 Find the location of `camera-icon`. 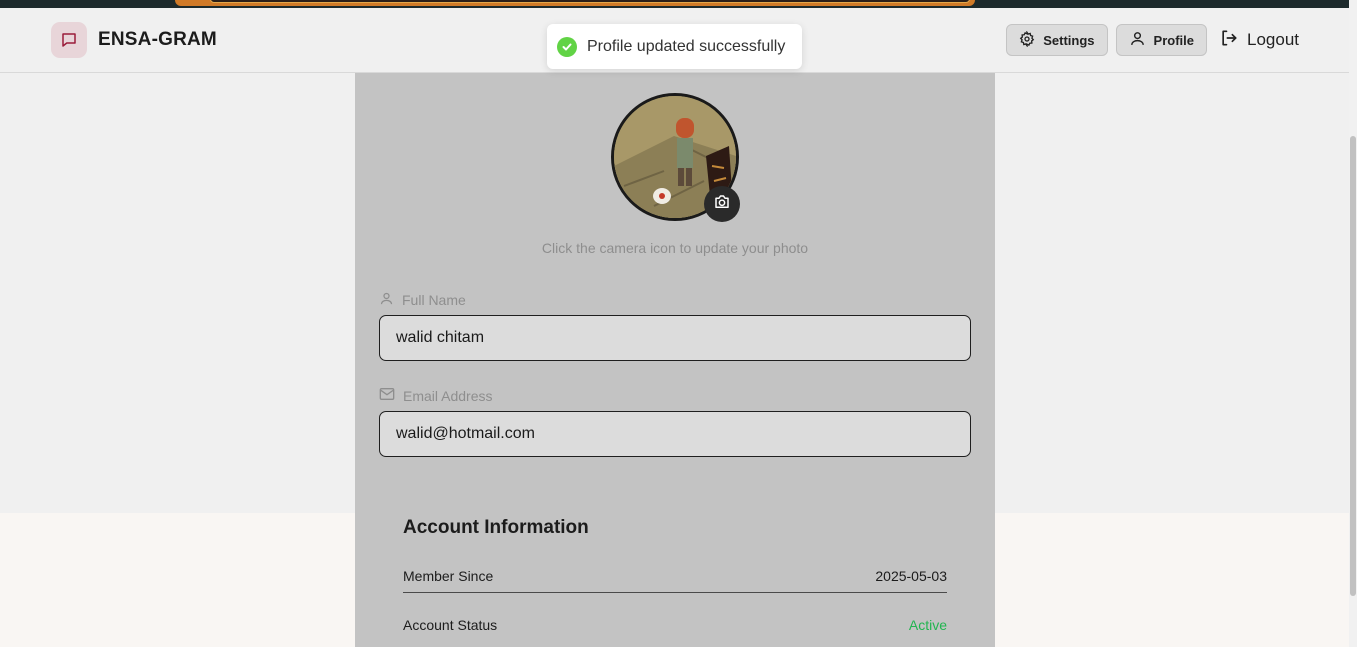

camera-icon is located at coordinates (722, 204).